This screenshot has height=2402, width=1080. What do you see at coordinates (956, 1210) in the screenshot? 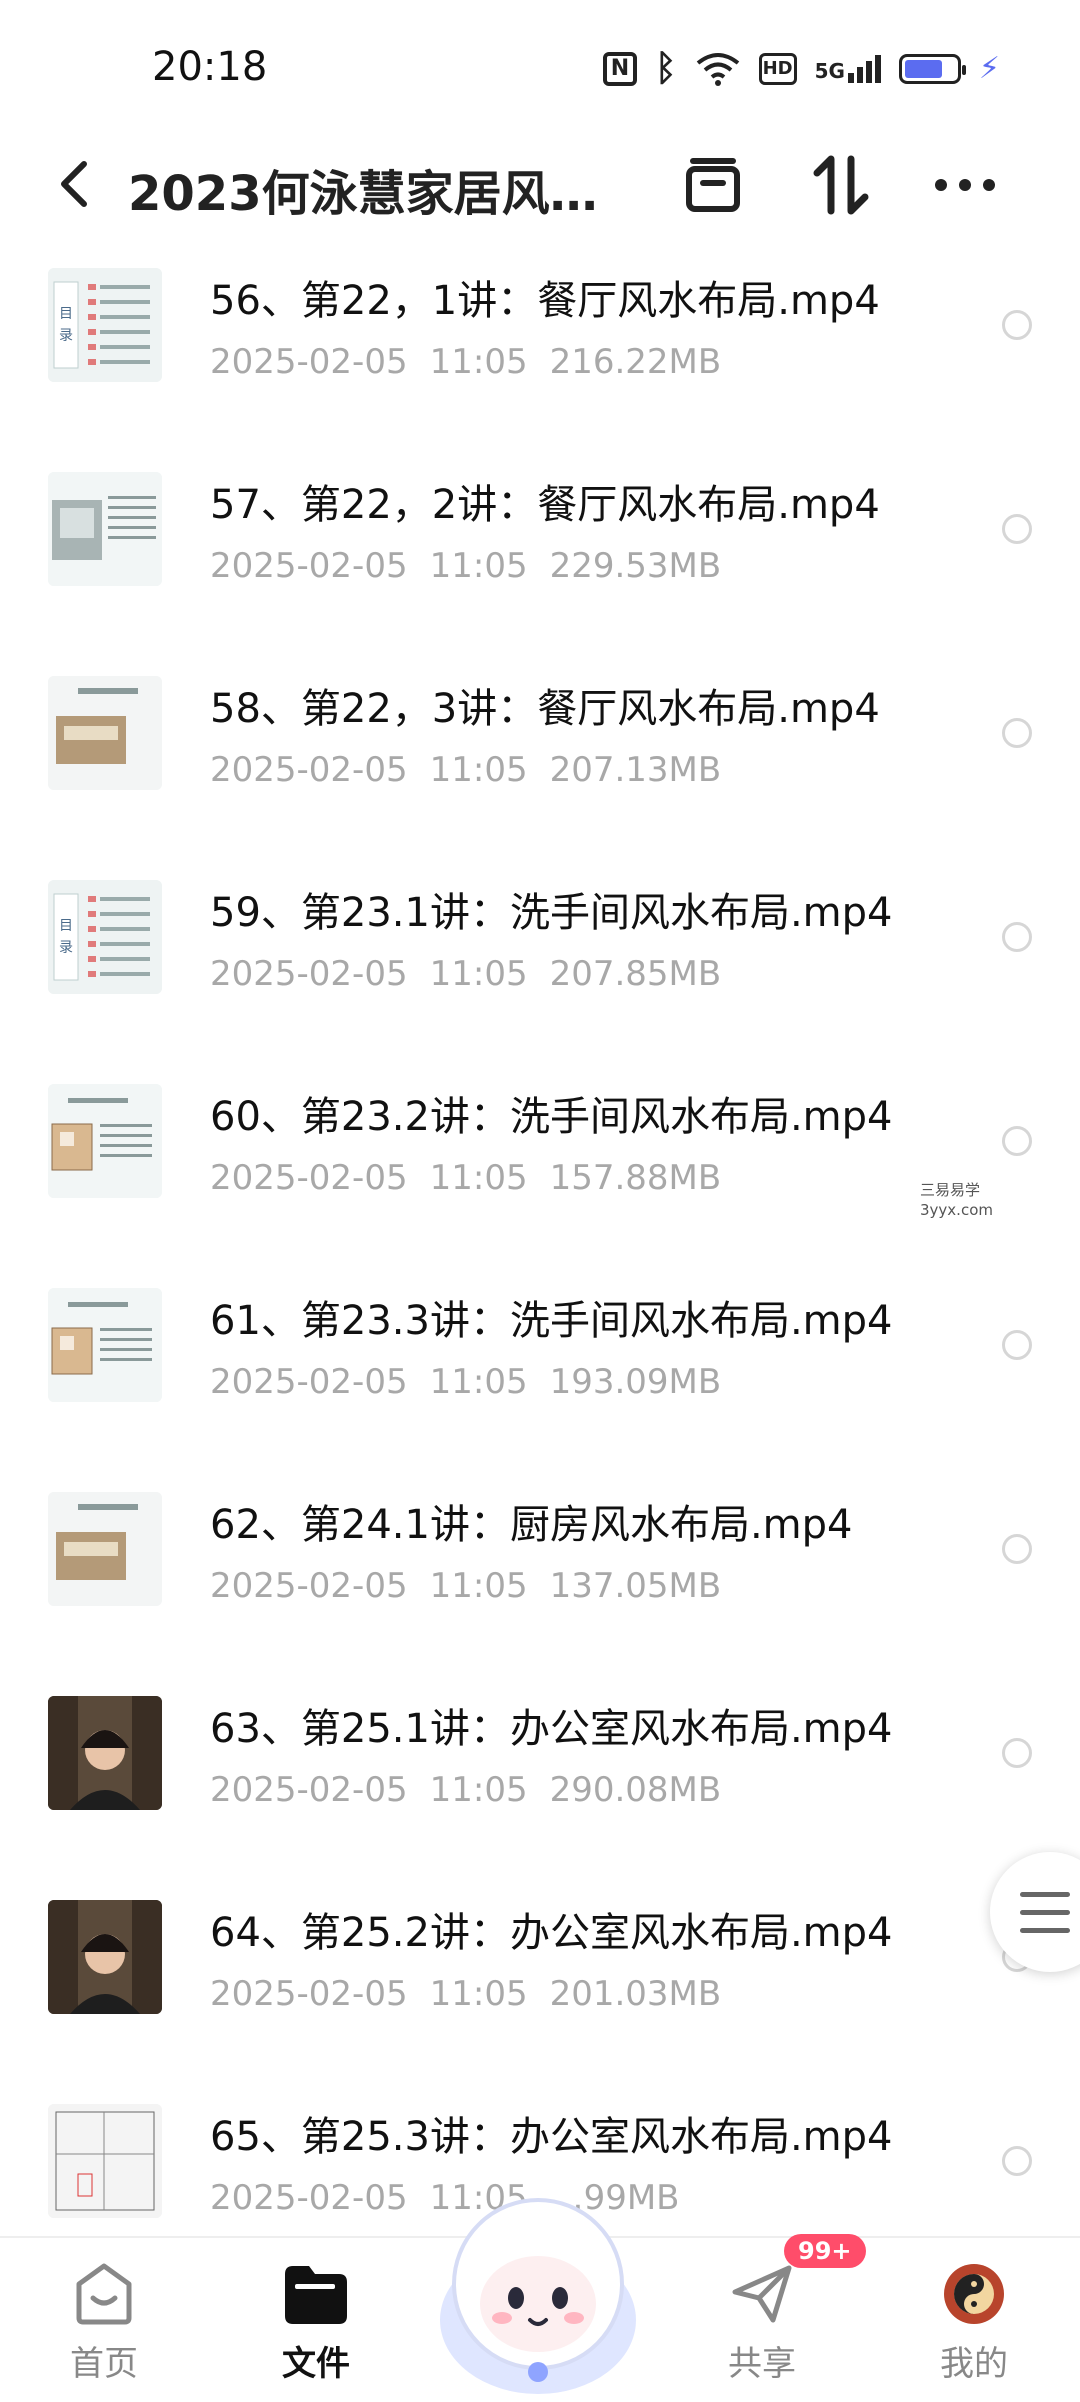
I see `watermark-line2: 3yyx.com` at bounding box center [956, 1210].